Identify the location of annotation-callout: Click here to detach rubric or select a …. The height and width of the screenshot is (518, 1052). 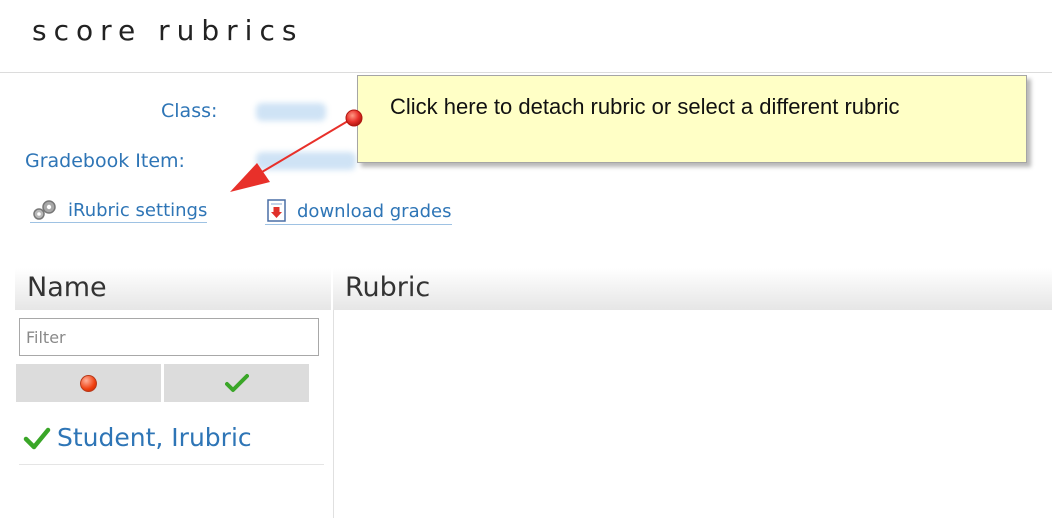
(692, 119).